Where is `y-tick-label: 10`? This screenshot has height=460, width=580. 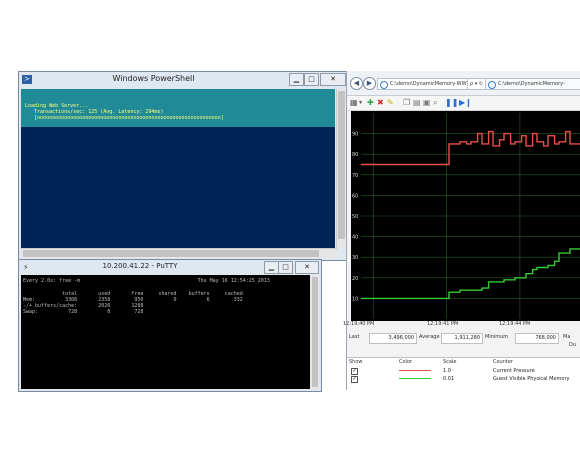 y-tick-label: 10 is located at coordinates (355, 299).